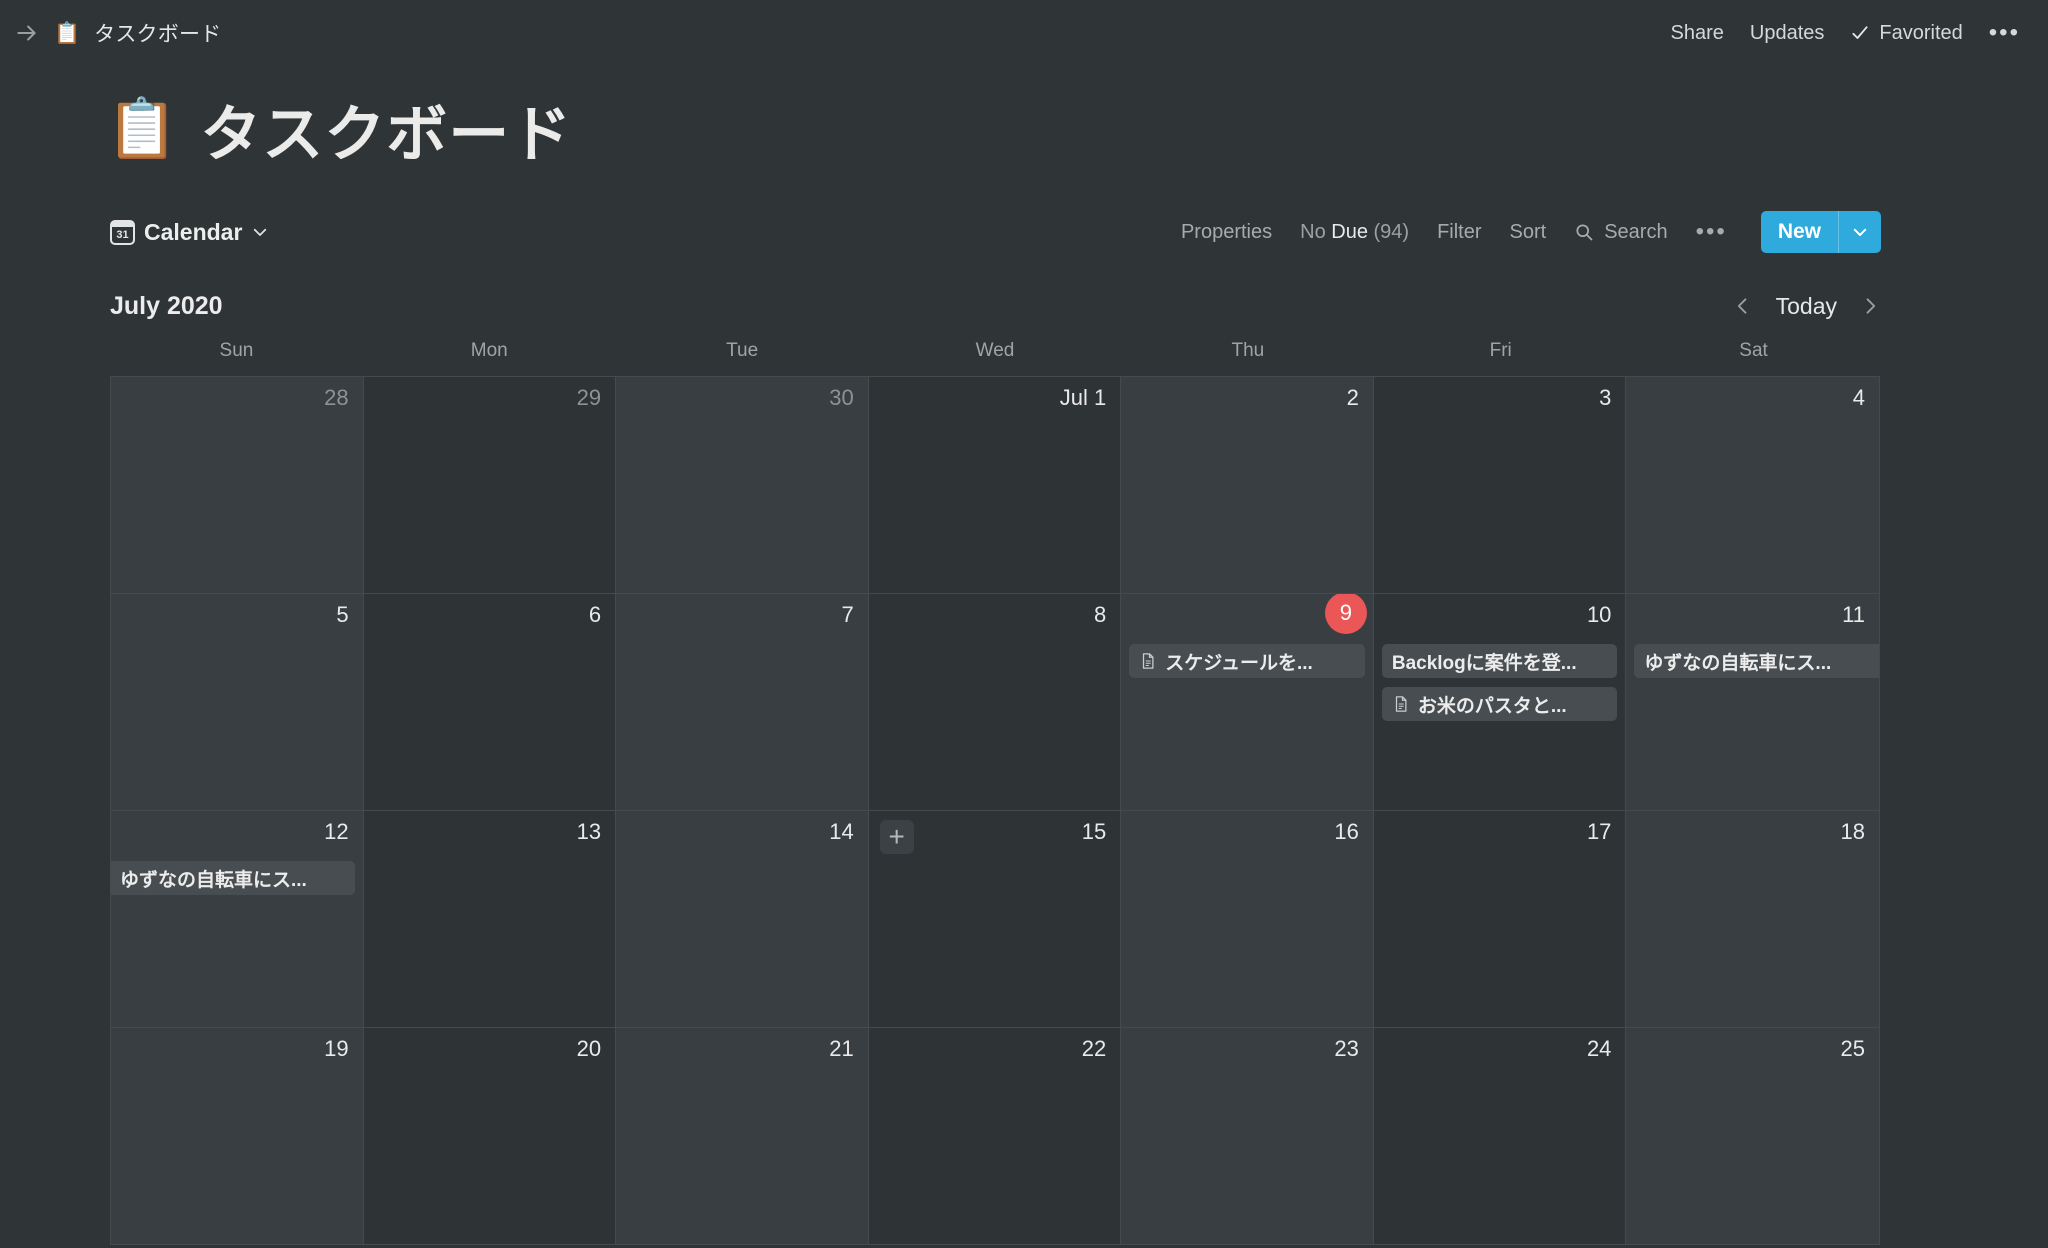 This screenshot has width=2048, height=1248. Describe the element at coordinates (1094, 1048) in the screenshot. I see `day-number: 22` at that location.